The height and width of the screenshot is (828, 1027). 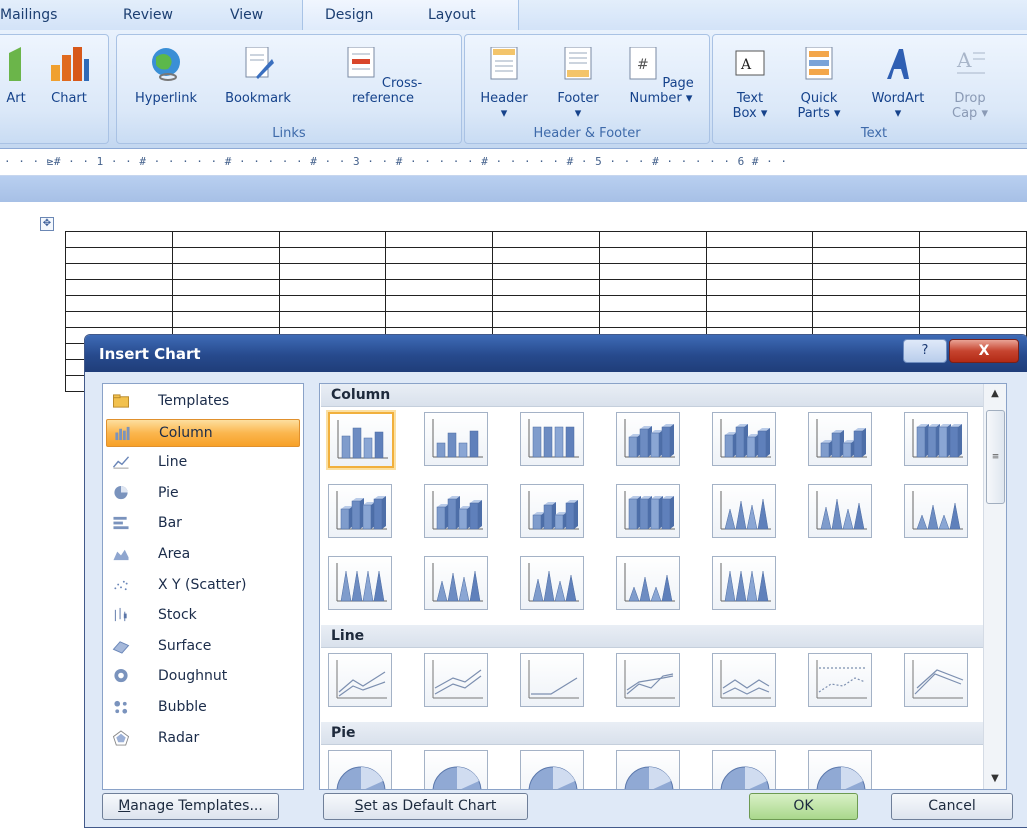 I want to click on chart-type-column: Column, so click(x=203, y=432).